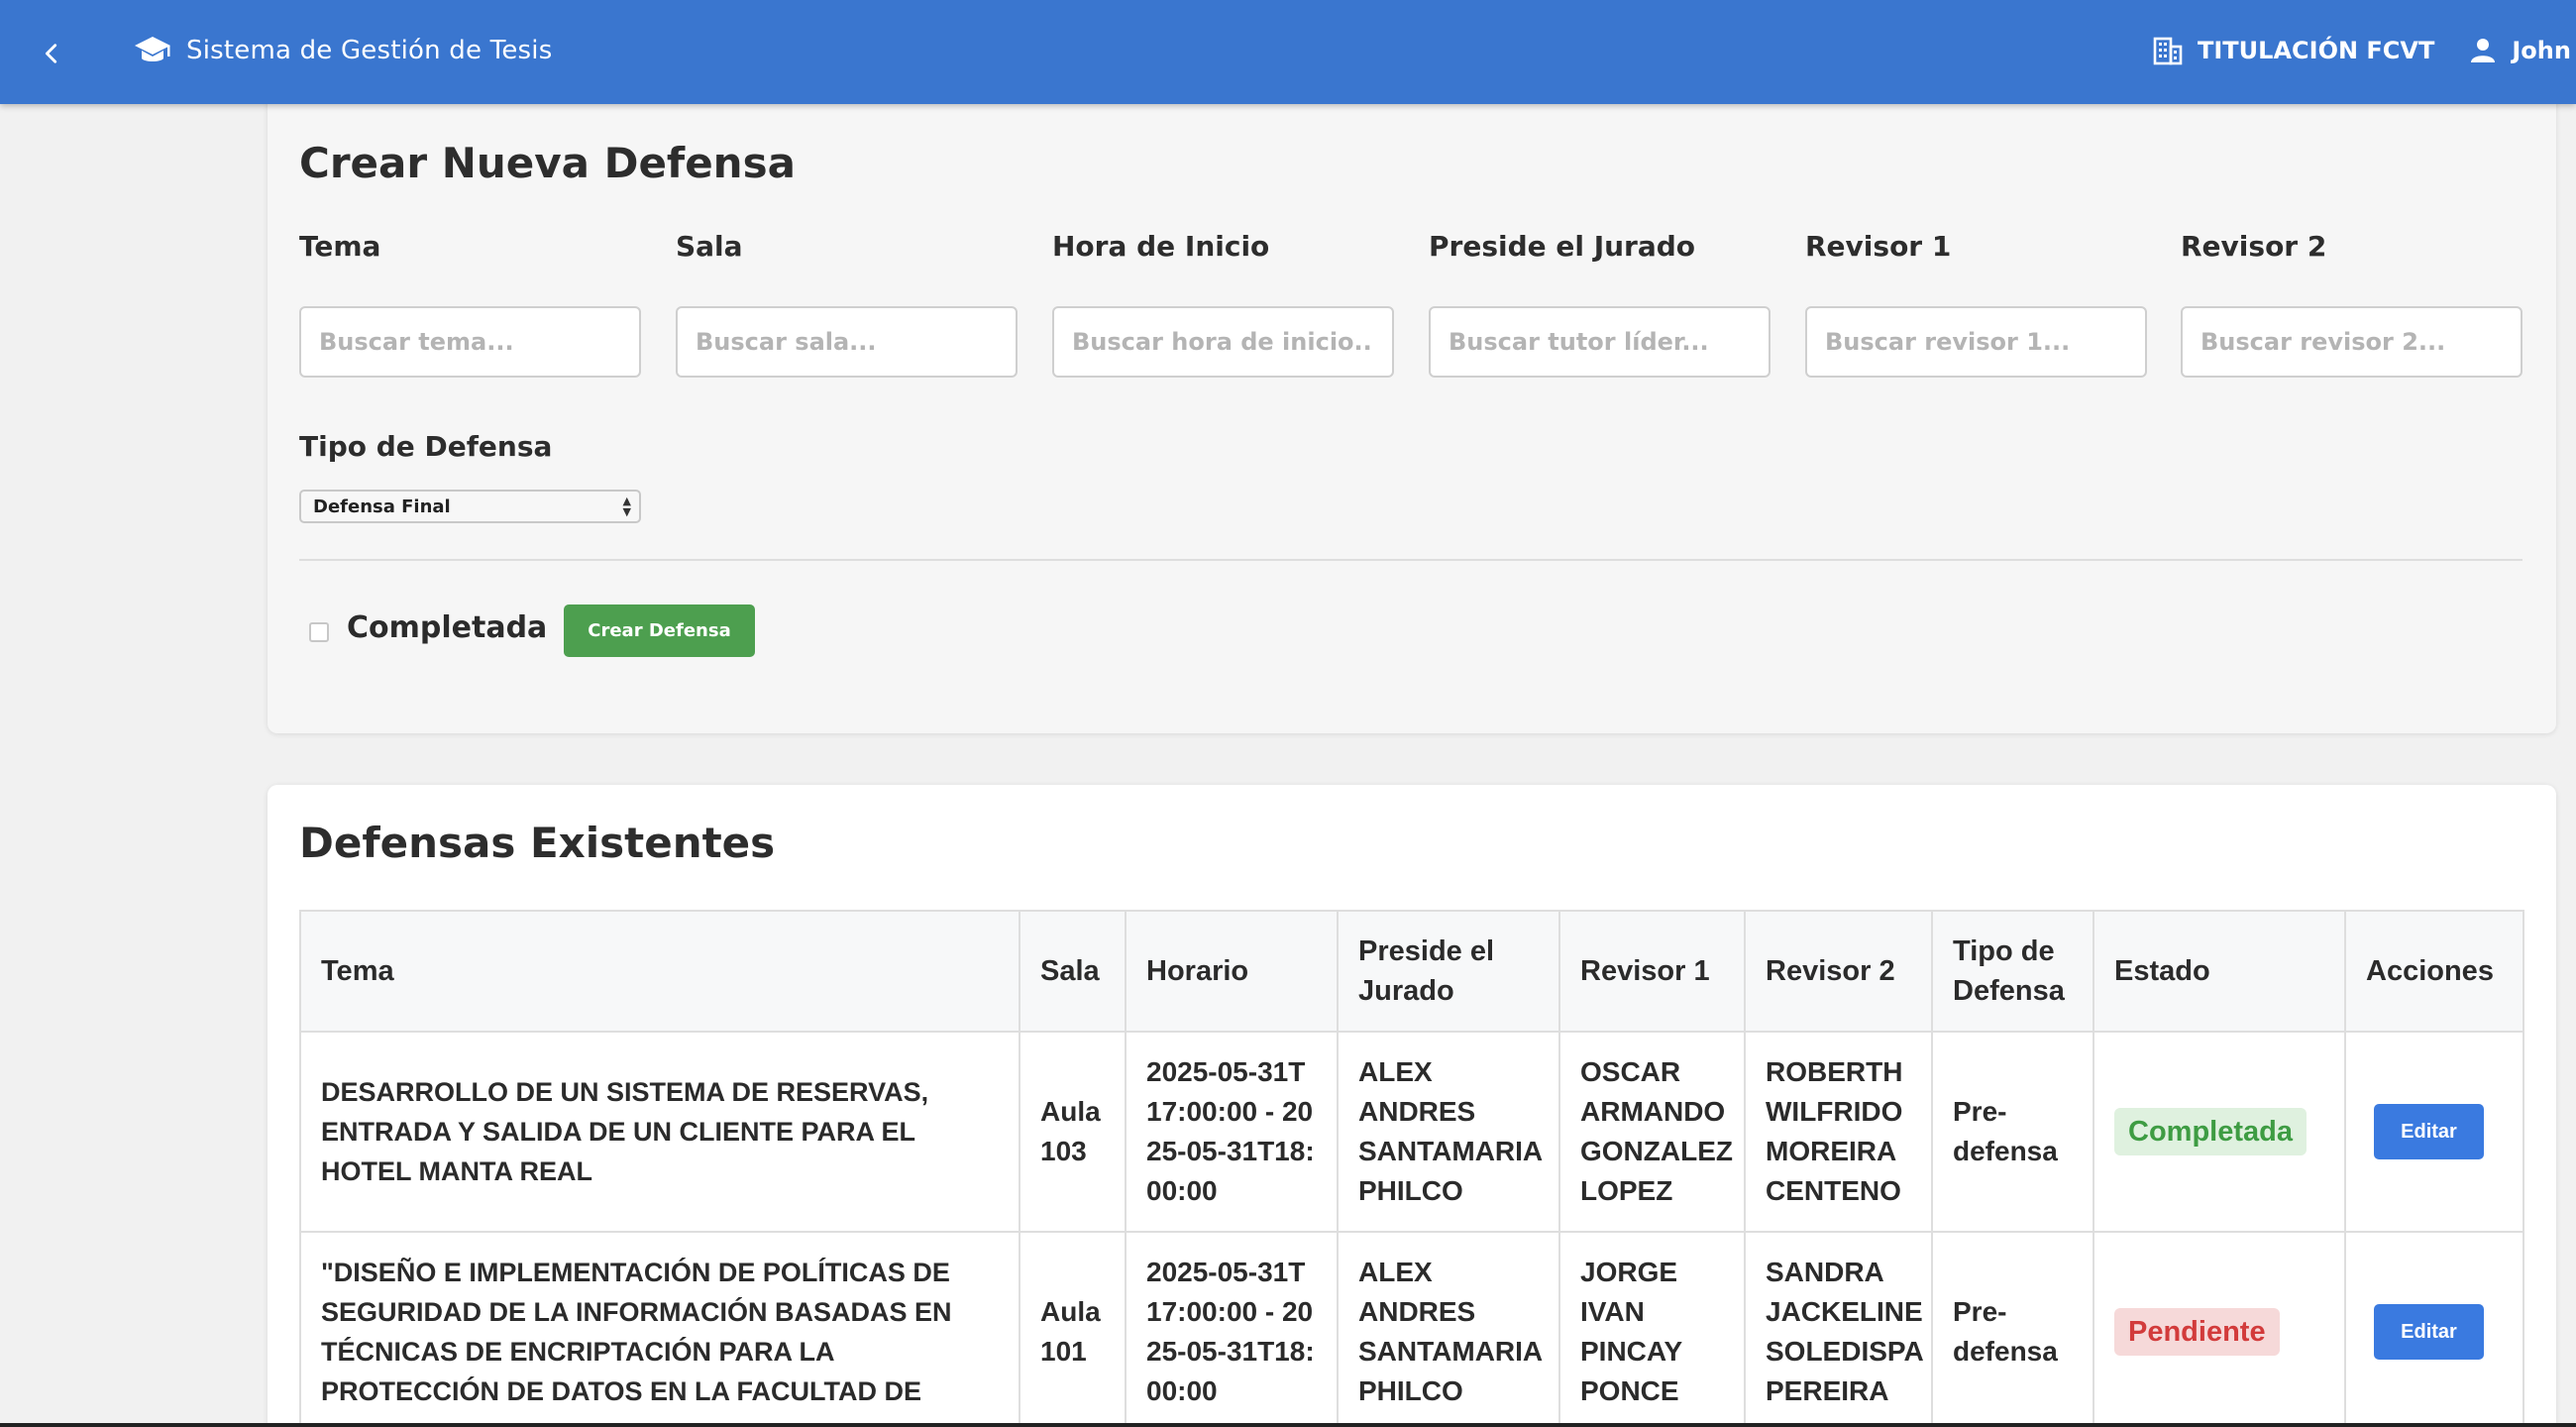 The image size is (2576, 1427). I want to click on faculty-menu: TITULACIÓN FCVT, so click(2316, 50).